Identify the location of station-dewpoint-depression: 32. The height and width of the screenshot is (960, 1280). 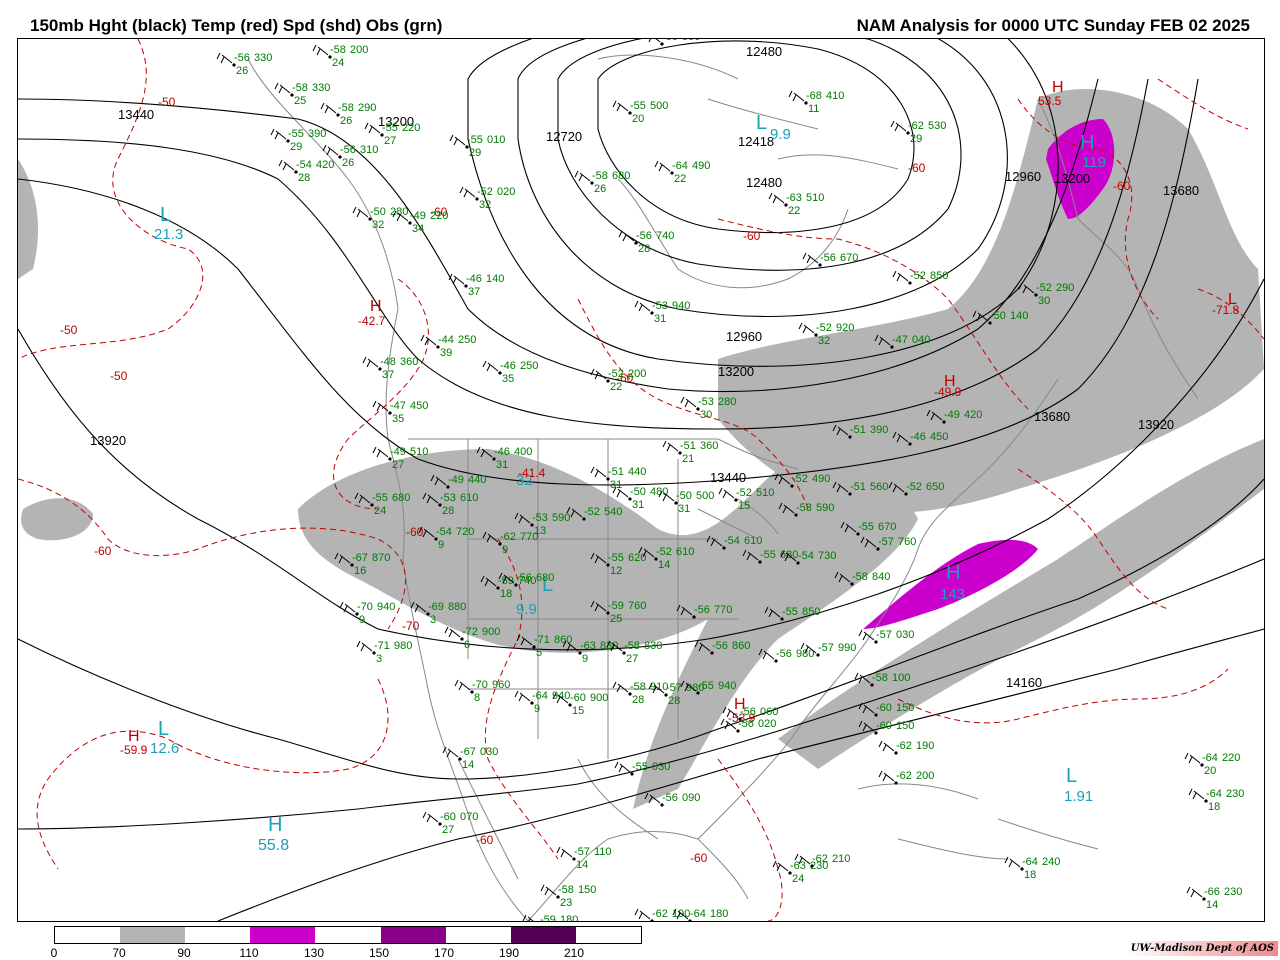
(485, 205).